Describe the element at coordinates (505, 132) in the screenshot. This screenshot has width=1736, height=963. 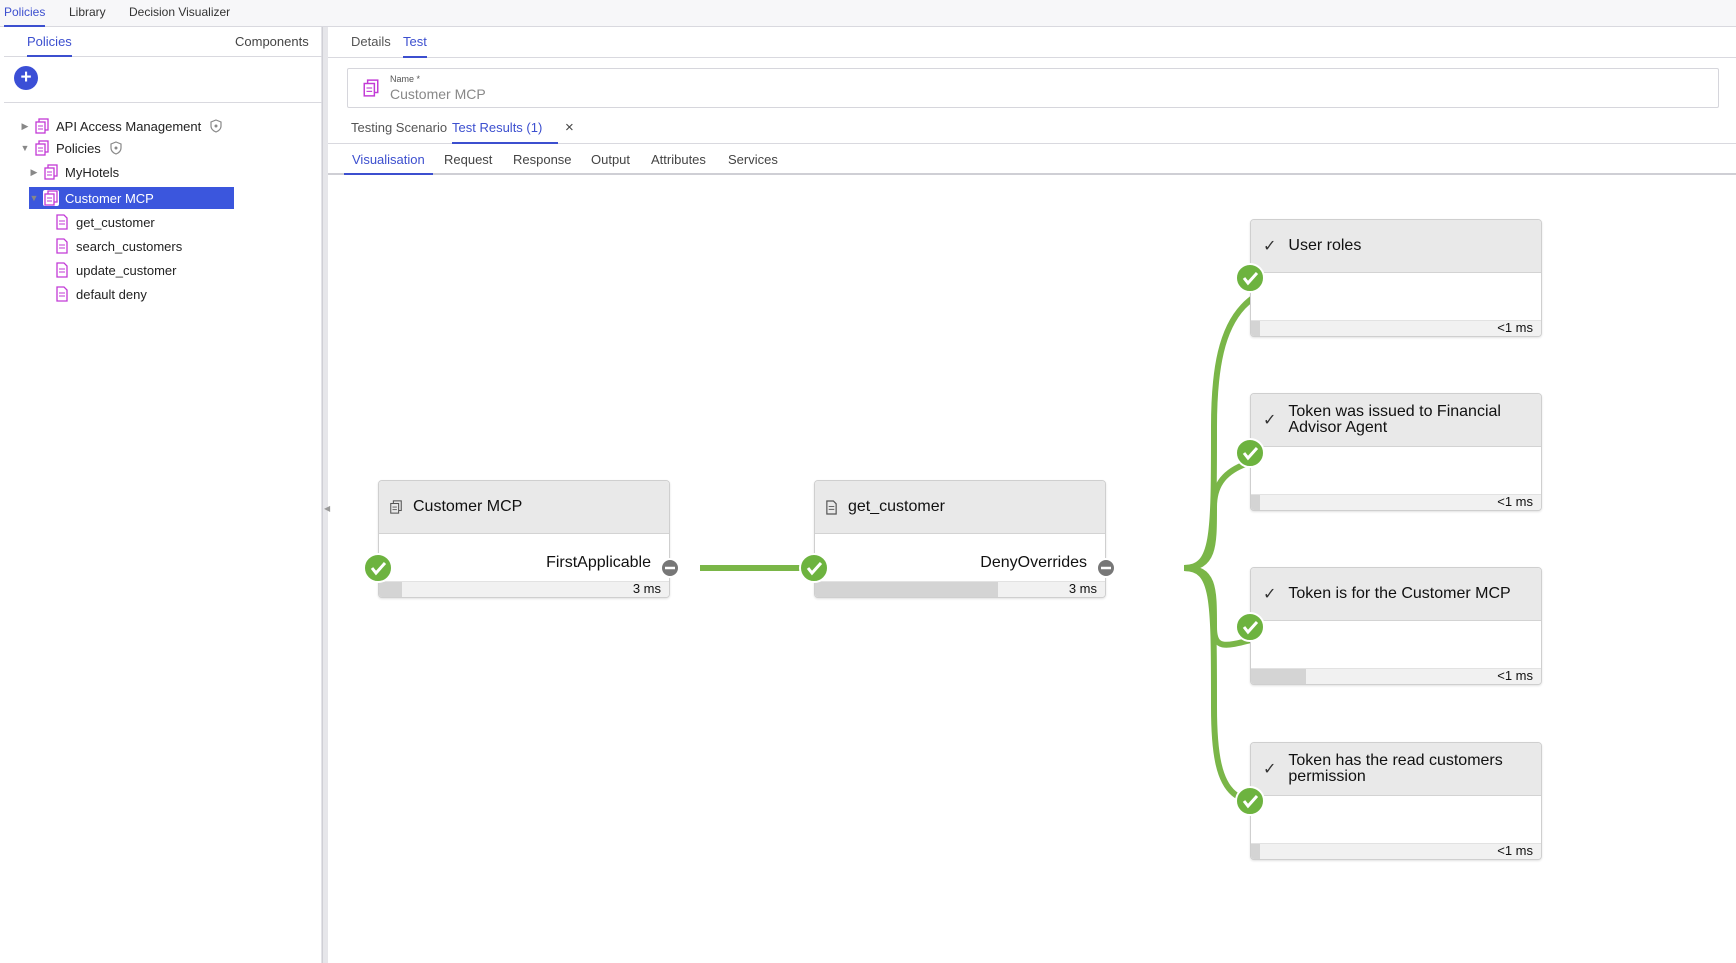
I see `tab-test-results: Test Results (1)` at that location.